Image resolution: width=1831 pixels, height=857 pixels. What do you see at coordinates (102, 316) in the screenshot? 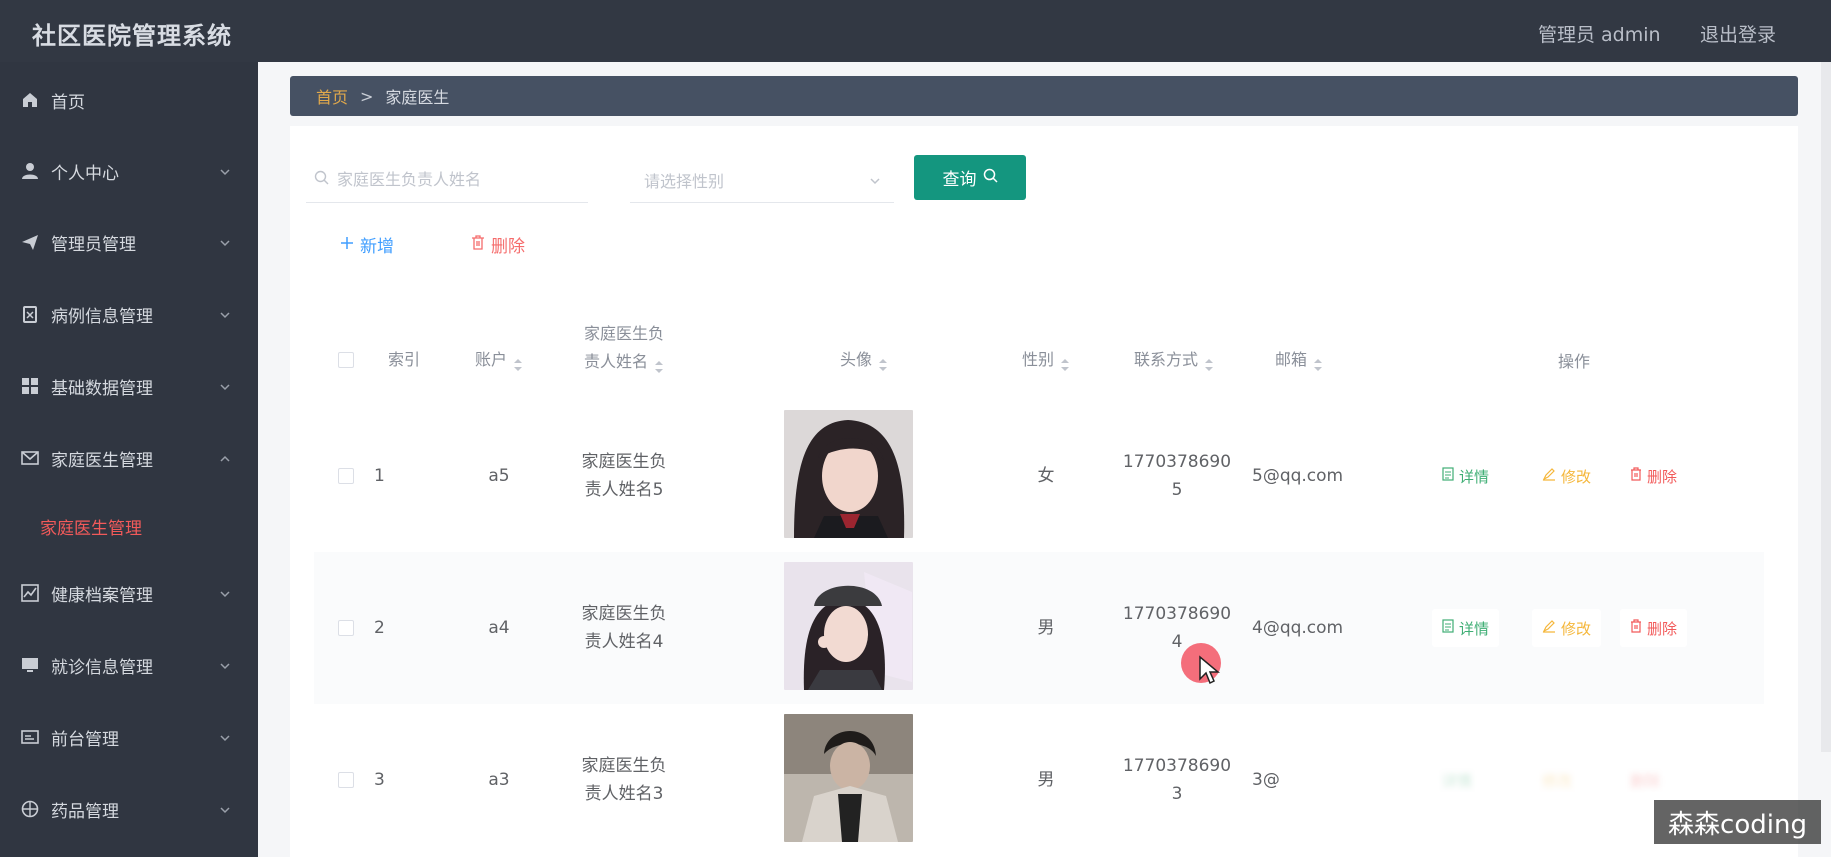
I see `sidebar-item-label: 病例信息管理` at bounding box center [102, 316].